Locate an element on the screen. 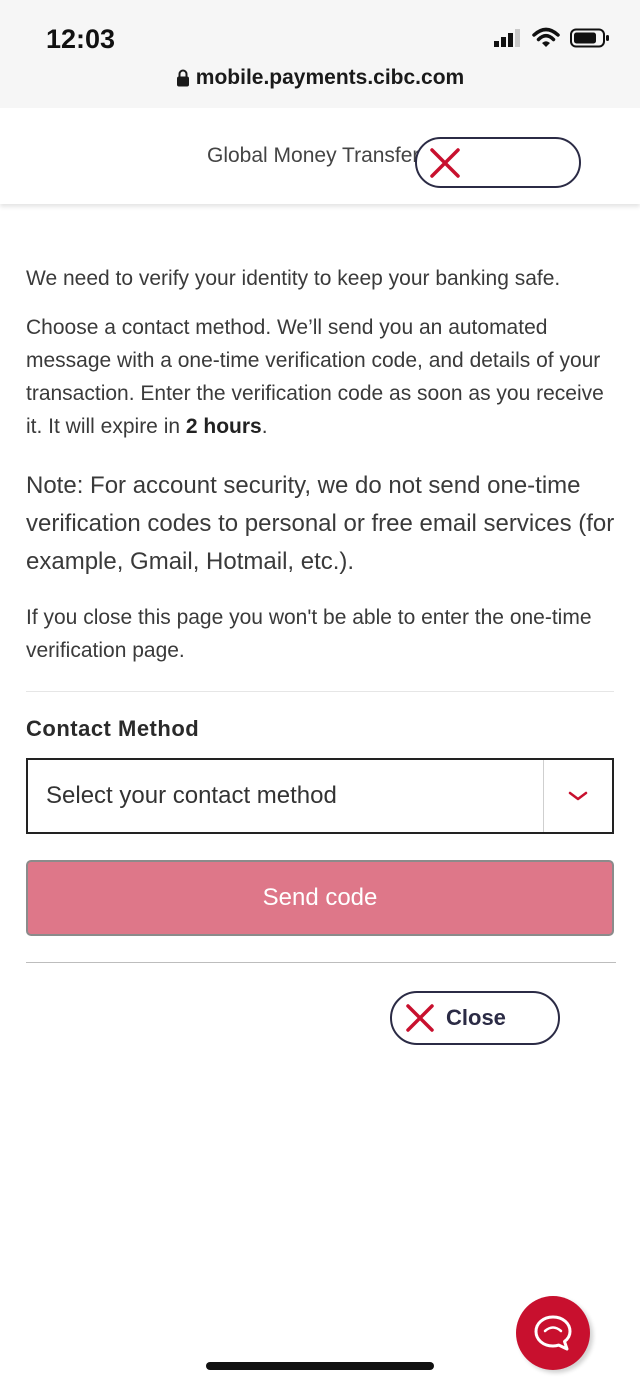 The width and height of the screenshot is (640, 1386). chat-button is located at coordinates (553, 1333).